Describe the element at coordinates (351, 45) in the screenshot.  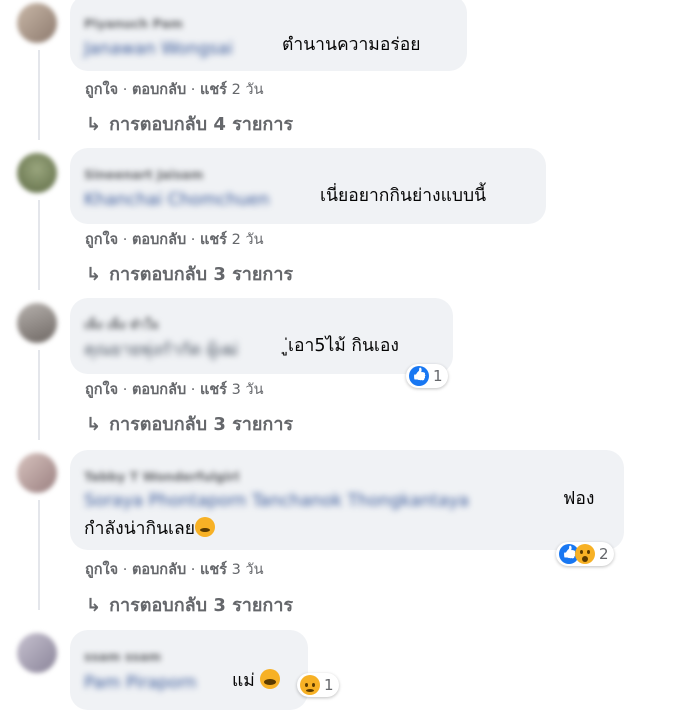
I see `comment-text: ตำนานความอร่อย` at that location.